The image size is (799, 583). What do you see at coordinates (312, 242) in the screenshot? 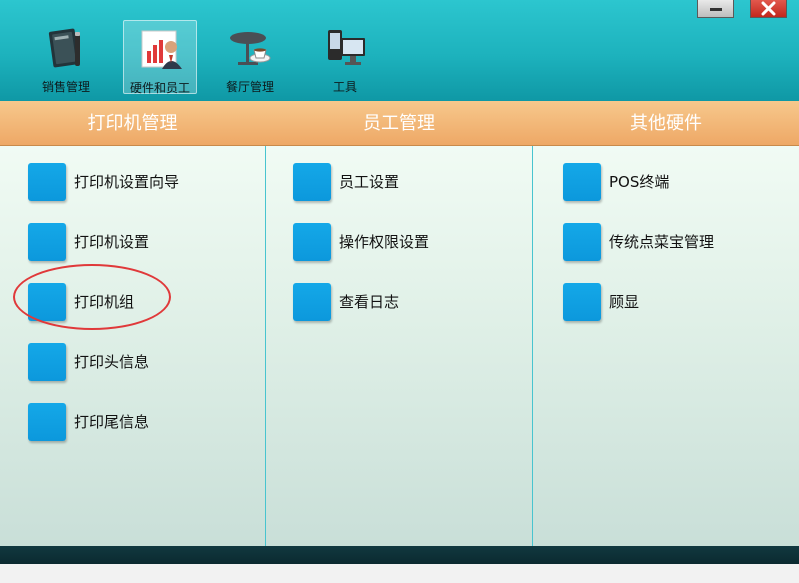
I see `permission-settings-icon` at bounding box center [312, 242].